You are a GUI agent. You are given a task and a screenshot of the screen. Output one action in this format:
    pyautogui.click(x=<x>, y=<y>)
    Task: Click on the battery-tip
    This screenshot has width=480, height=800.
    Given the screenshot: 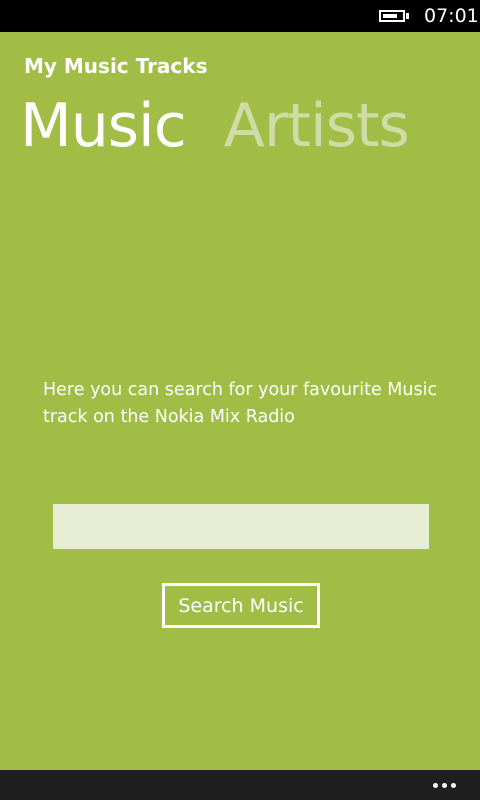 What is the action you would take?
    pyautogui.click(x=407, y=16)
    